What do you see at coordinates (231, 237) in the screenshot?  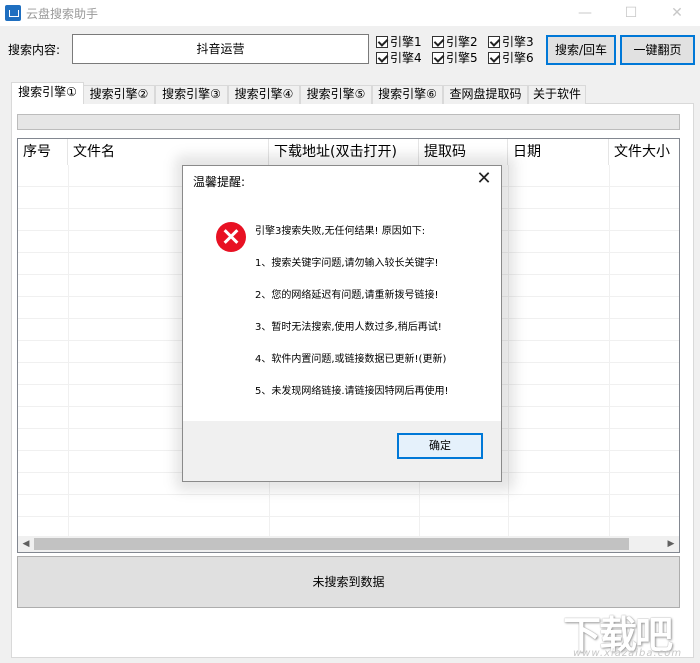 I see `error-icon` at bounding box center [231, 237].